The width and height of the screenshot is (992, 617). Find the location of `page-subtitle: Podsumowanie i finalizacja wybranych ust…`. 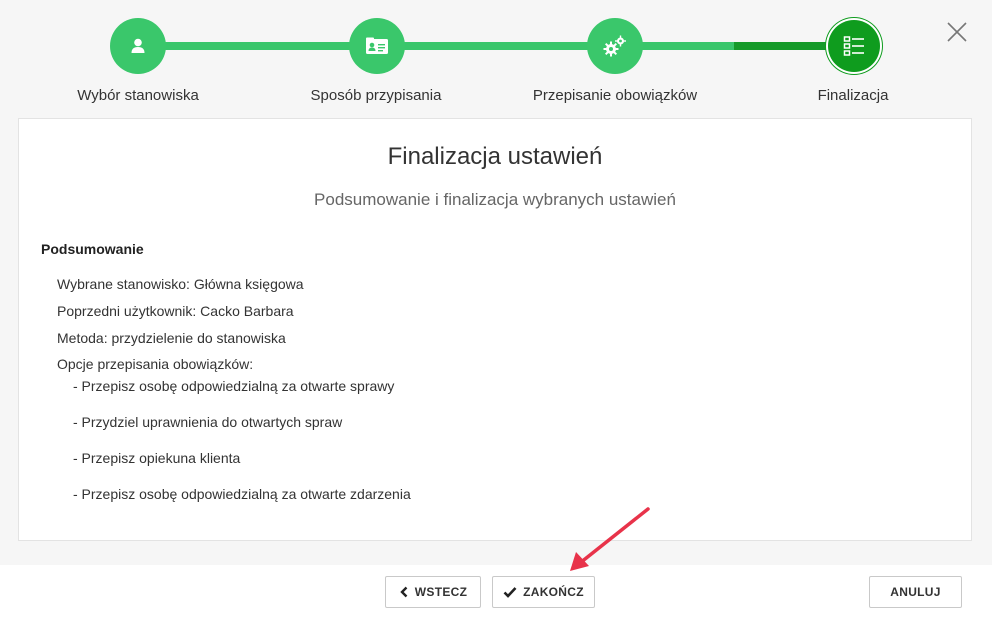

page-subtitle: Podsumowanie i finalizacja wybranych ust… is located at coordinates (495, 199).